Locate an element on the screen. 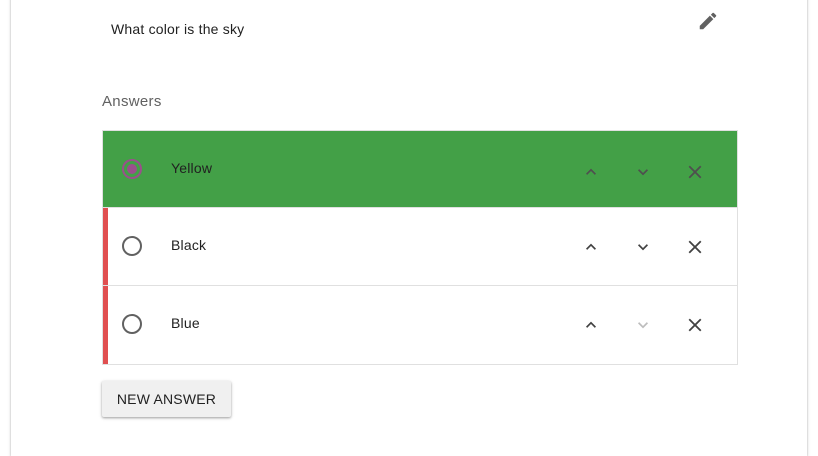  answers-heading: Answers is located at coordinates (132, 101).